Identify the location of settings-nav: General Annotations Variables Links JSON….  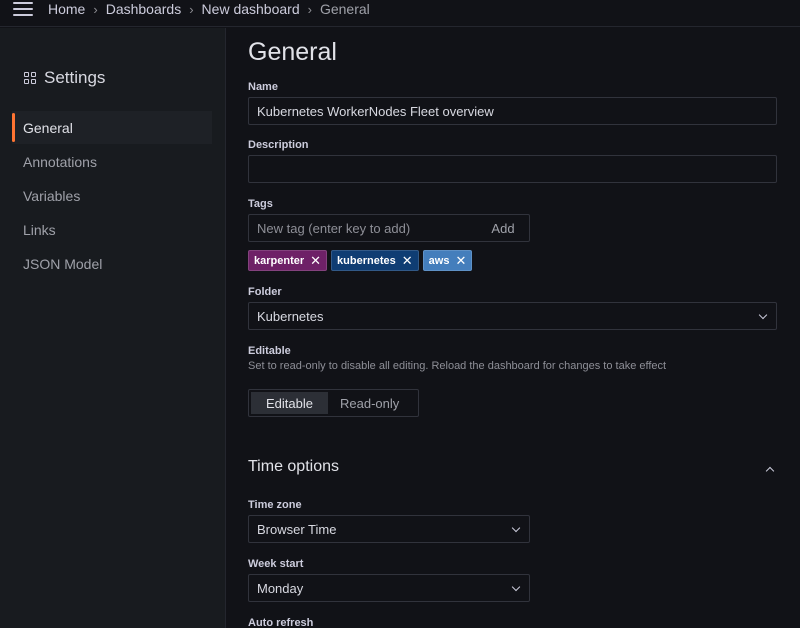
(112, 196).